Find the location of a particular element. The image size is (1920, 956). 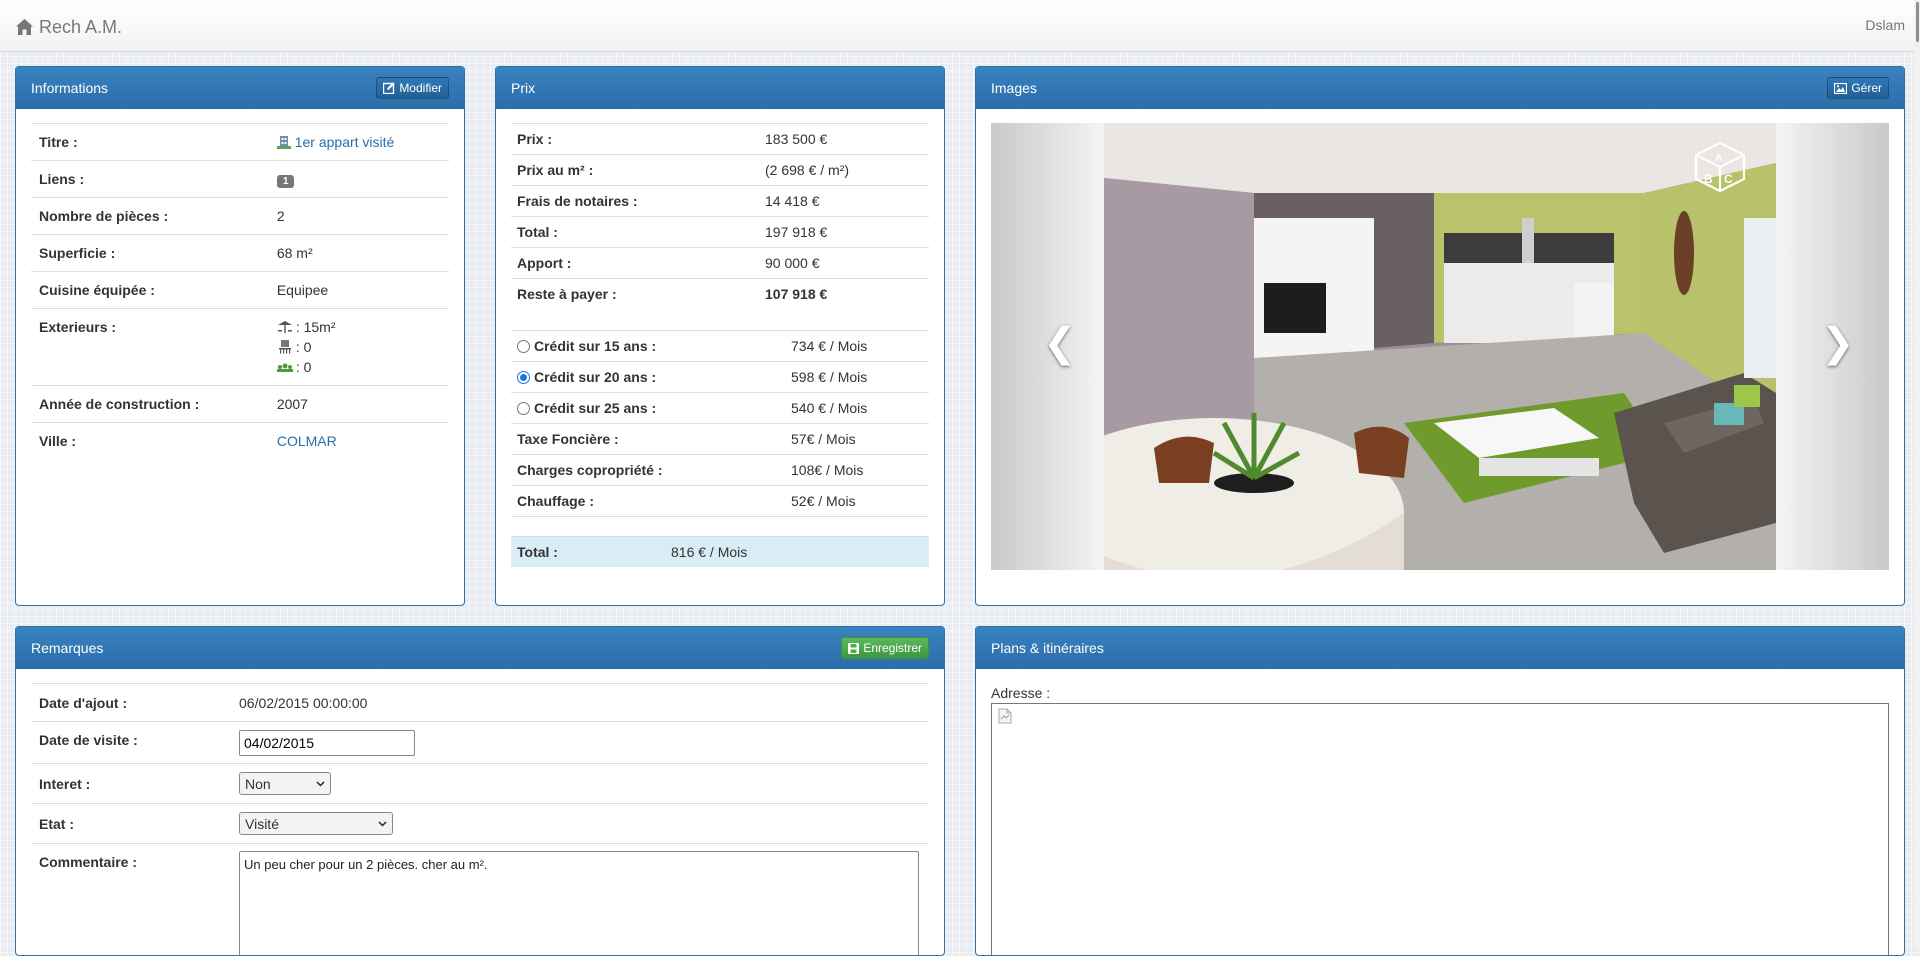

monthly-total-row: Total : 816 € / Mois is located at coordinates (720, 551).